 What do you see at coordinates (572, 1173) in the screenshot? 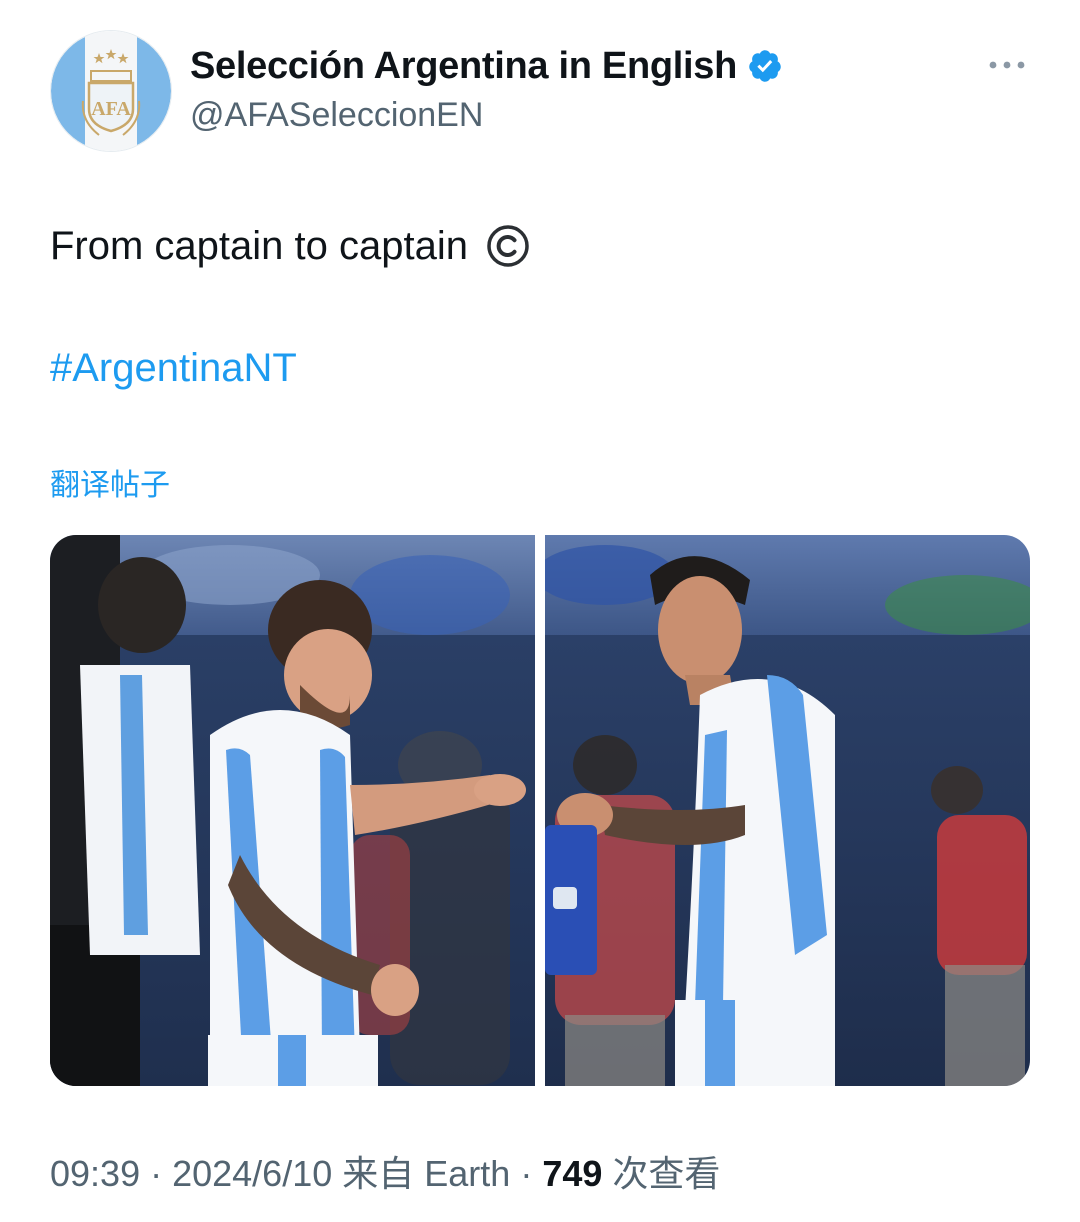
I see `views-count: 749` at bounding box center [572, 1173].